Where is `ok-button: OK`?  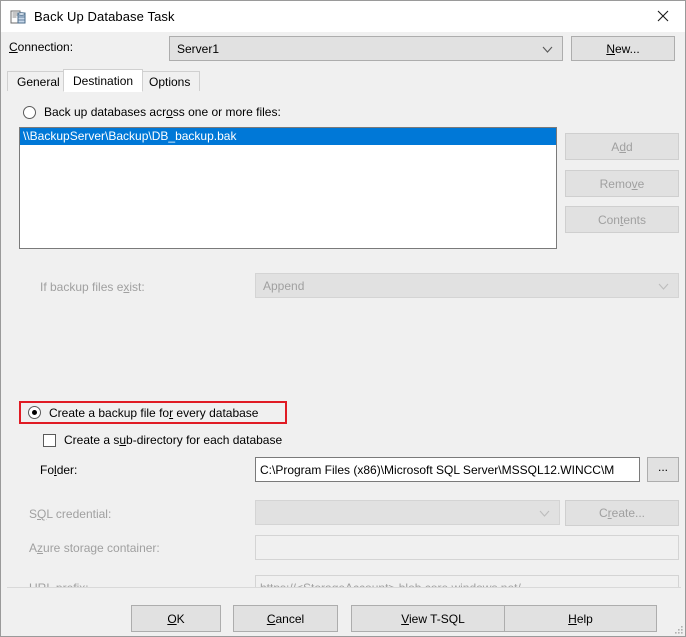
ok-button: OK is located at coordinates (176, 618).